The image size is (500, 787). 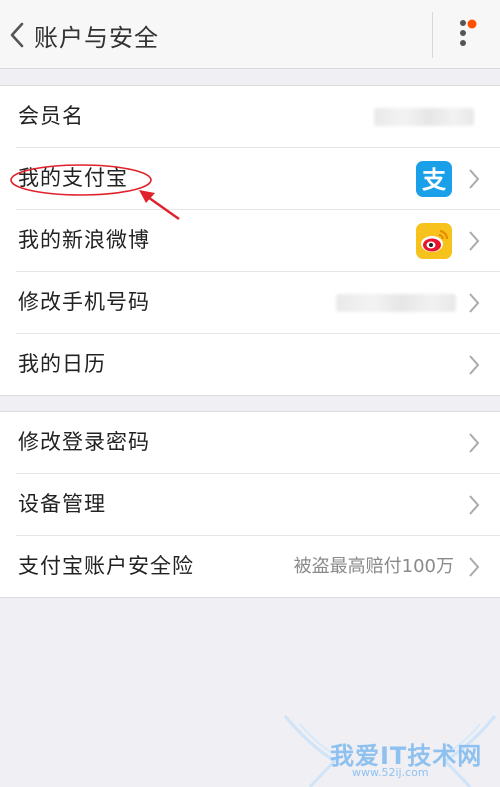 What do you see at coordinates (250, 34) in the screenshot?
I see `top-bar: 账户与安全` at bounding box center [250, 34].